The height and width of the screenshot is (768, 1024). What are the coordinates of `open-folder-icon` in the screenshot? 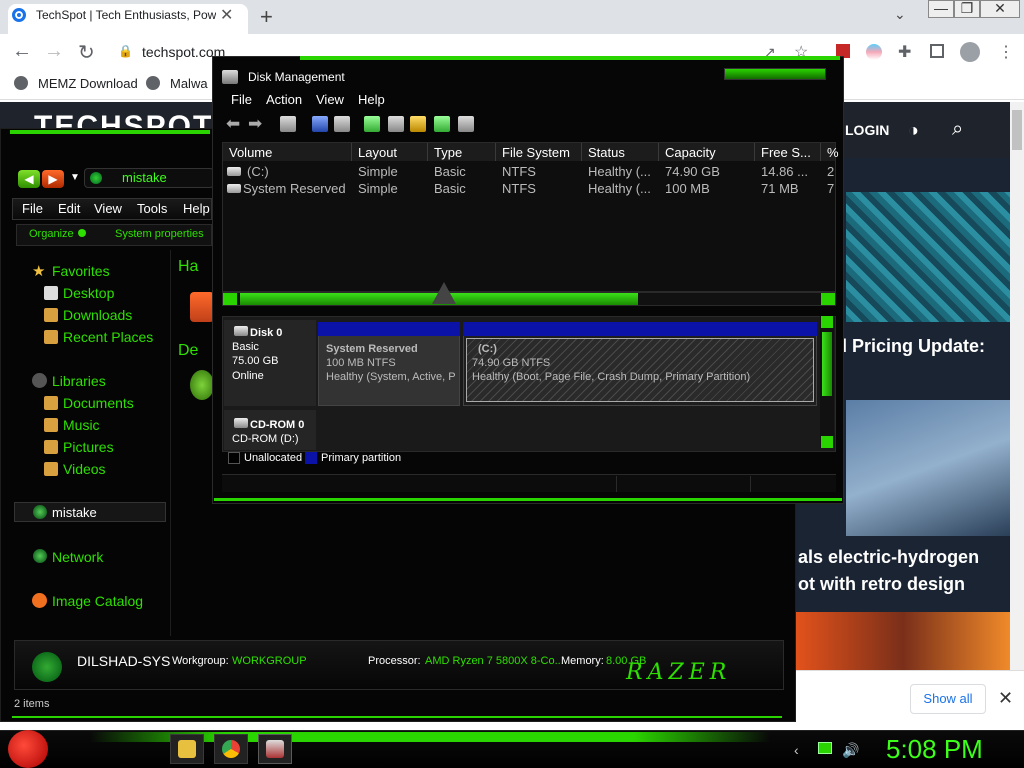 It's located at (418, 124).